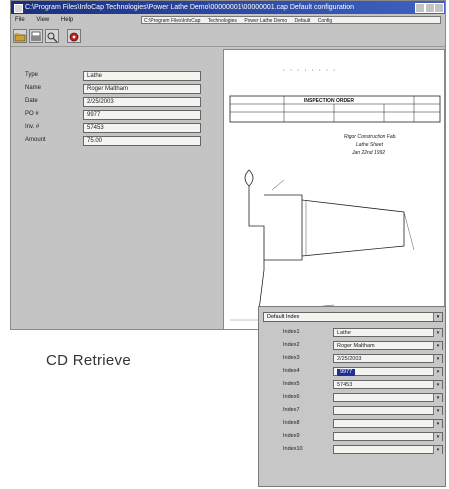 The image size is (449, 489). I want to click on index-label: Index7, so click(291, 410).